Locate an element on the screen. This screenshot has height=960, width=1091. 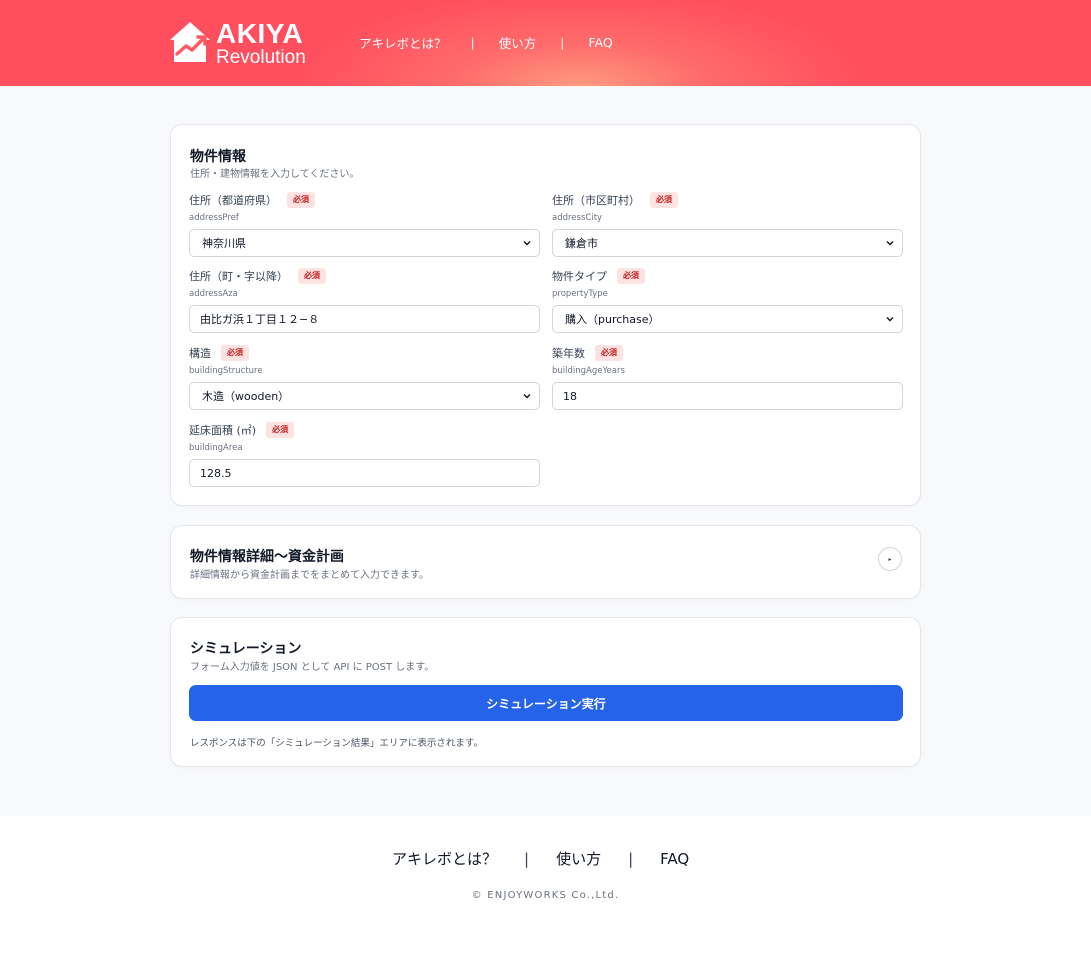
brand-name-line2: Revolution is located at coordinates (261, 57).